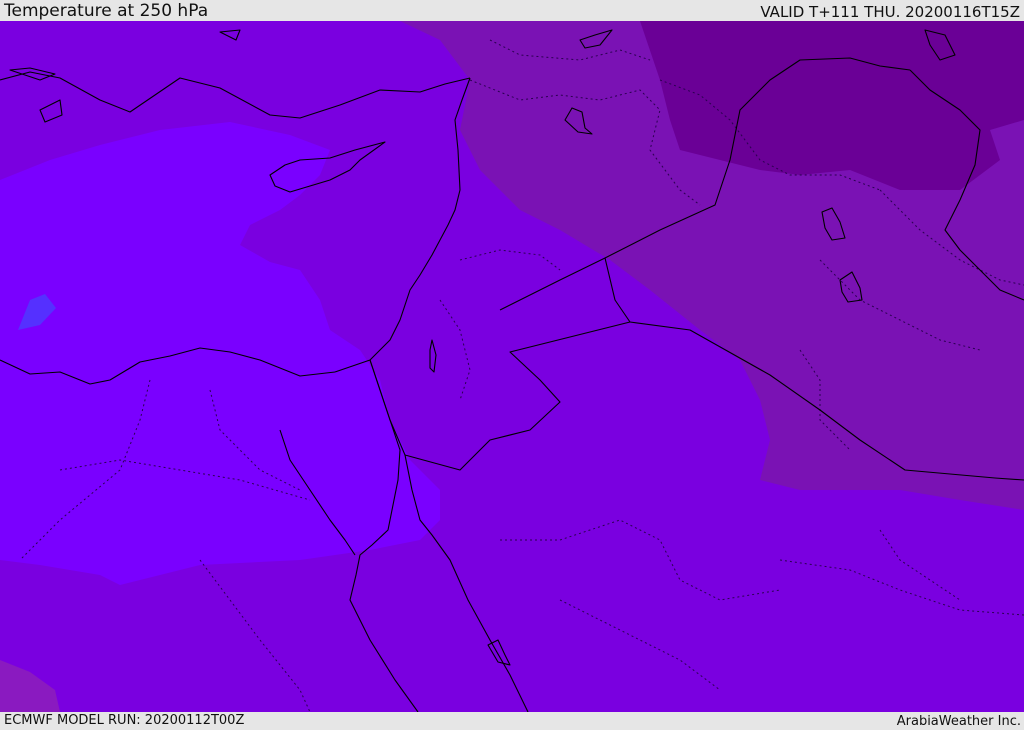  Describe the element at coordinates (958, 721) in the screenshot. I see `credit-label: ArabiaWeather Inc.` at that location.